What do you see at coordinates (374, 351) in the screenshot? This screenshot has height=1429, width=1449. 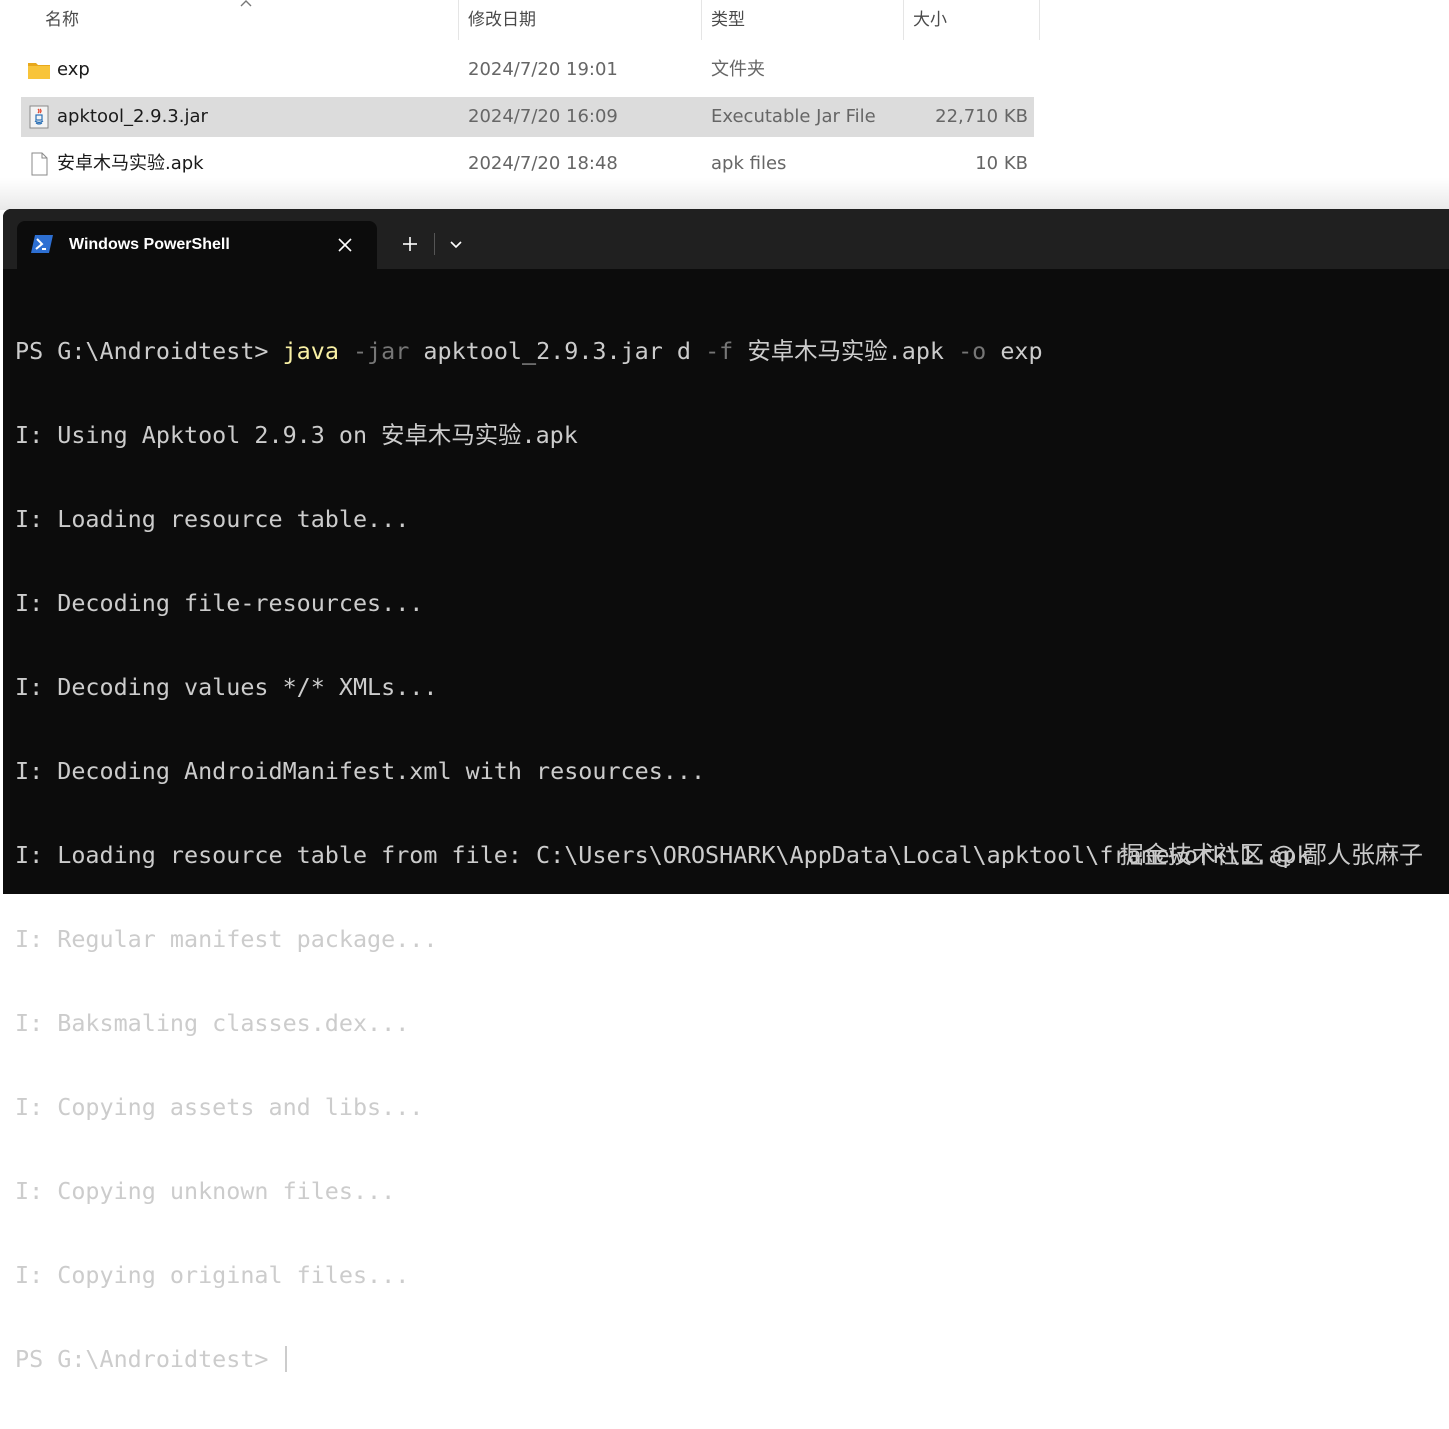 I see `command-flag: -jar` at bounding box center [374, 351].